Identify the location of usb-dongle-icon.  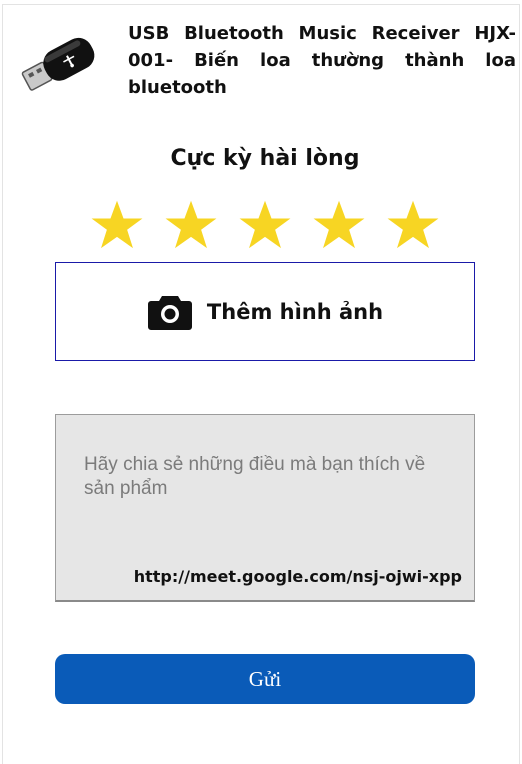
(58, 64).